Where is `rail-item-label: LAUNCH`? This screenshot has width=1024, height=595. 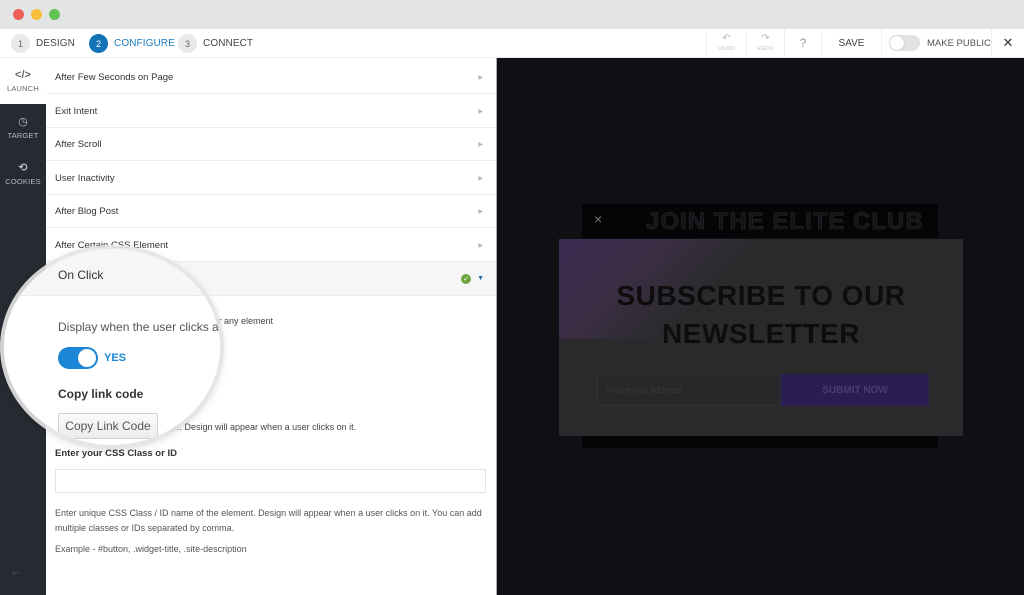
rail-item-label: LAUNCH is located at coordinates (23, 88).